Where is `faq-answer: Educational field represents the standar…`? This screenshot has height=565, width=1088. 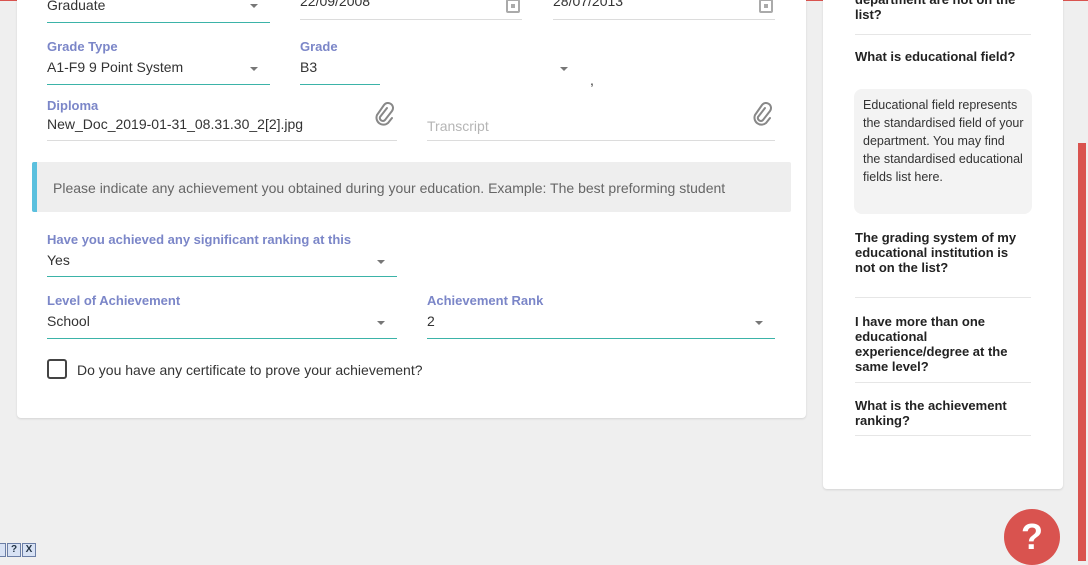
faq-answer: Educational field represents the standar… is located at coordinates (943, 151).